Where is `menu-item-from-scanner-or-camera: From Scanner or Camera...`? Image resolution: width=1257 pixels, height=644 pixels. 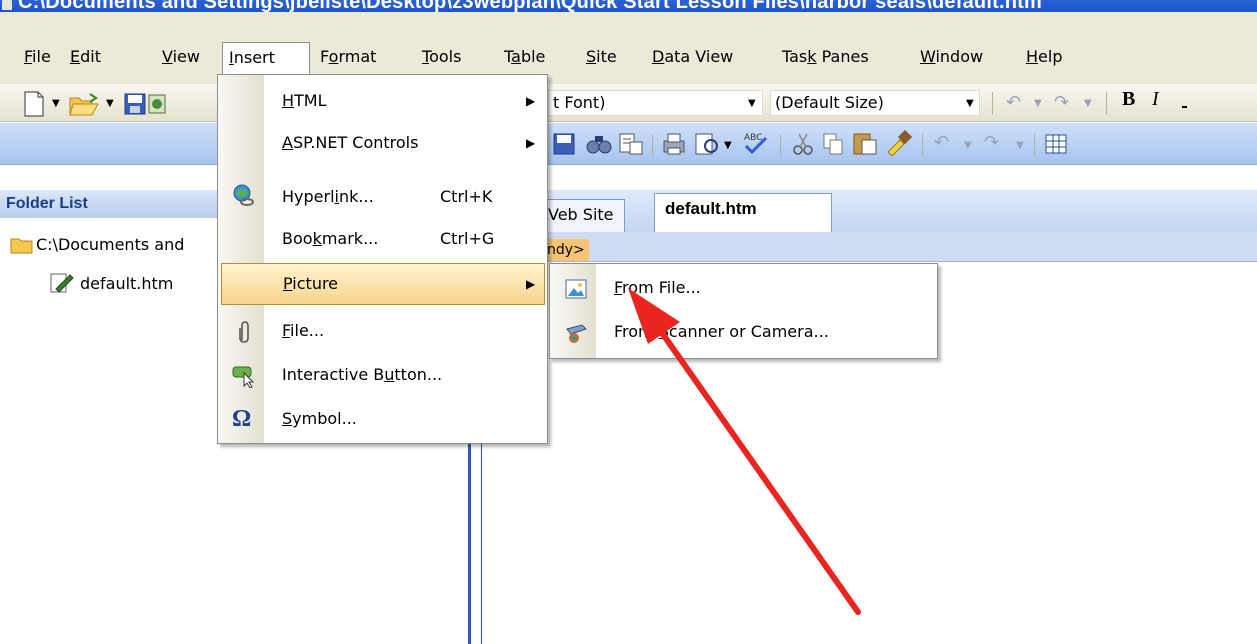 menu-item-from-scanner-or-camera: From Scanner or Camera... is located at coordinates (744, 333).